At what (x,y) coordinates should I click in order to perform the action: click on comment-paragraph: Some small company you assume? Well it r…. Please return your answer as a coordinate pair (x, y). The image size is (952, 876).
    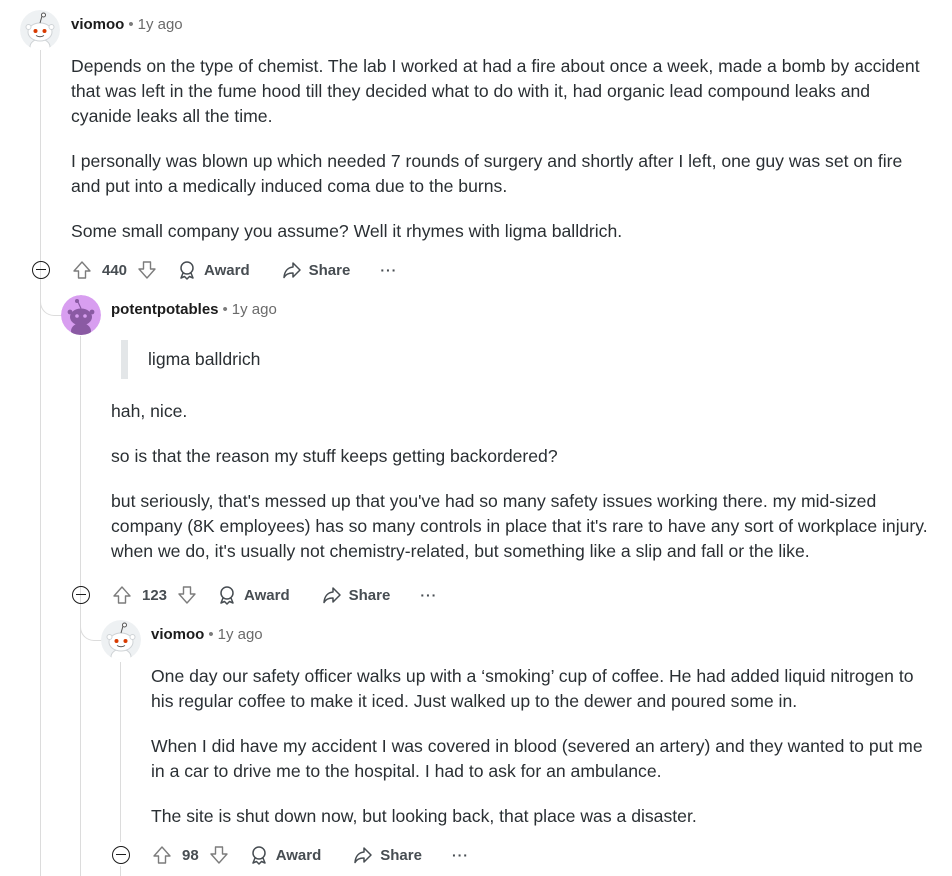
    Looking at the image, I should click on (347, 231).